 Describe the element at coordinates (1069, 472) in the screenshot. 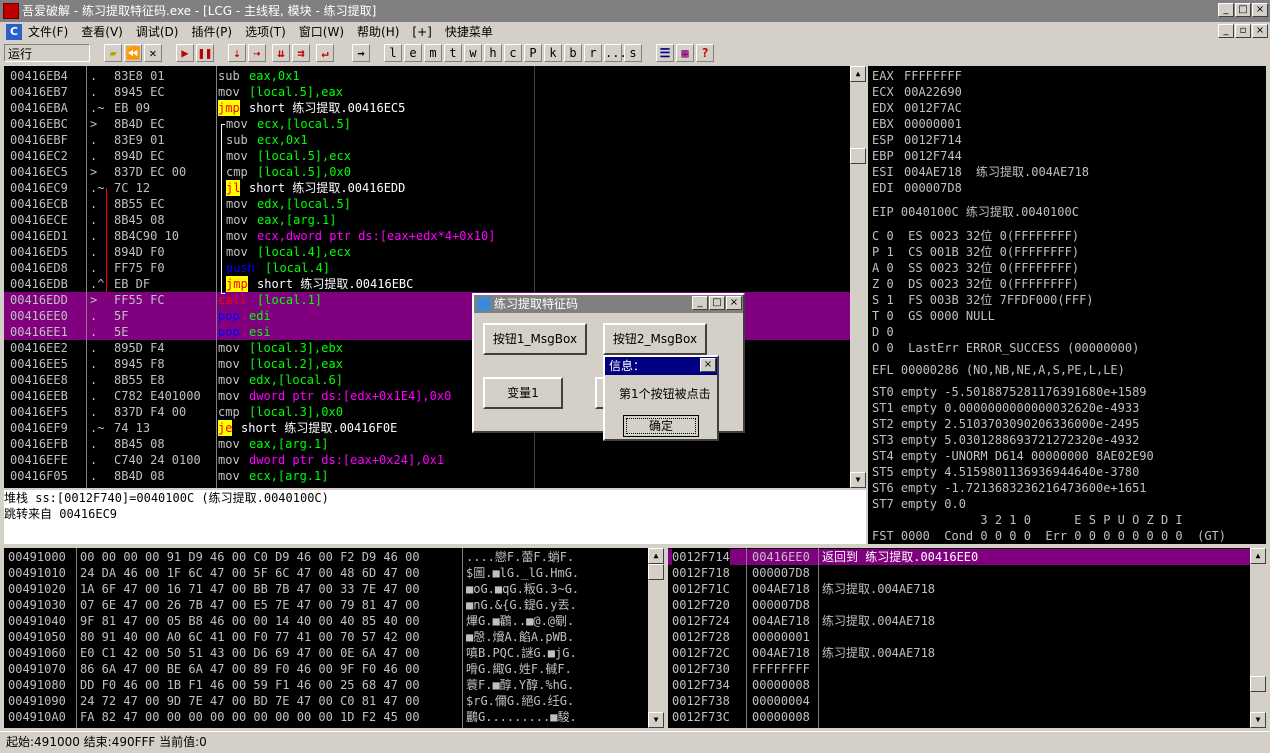

I see `fpu-register-row: ST5 empty 4.5159801136936944640e-3780` at that location.